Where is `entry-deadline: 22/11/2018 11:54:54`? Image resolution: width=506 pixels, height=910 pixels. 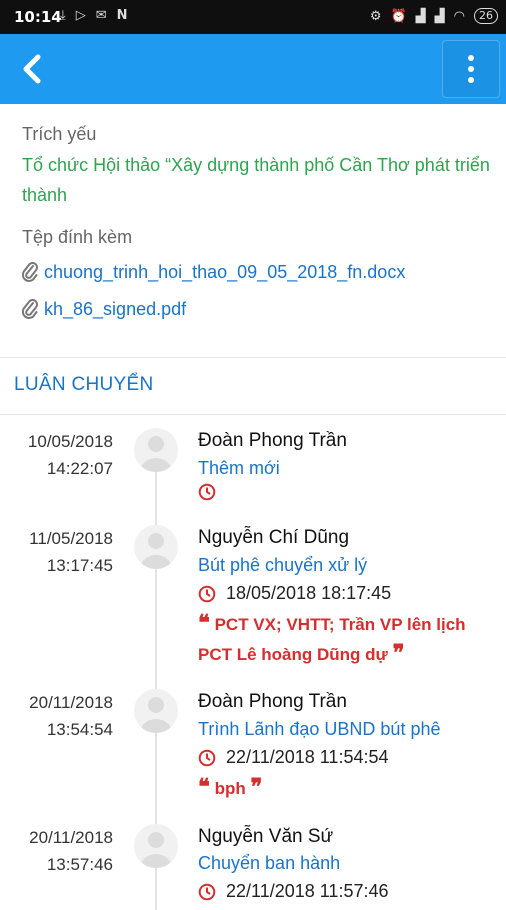 entry-deadline: 22/11/2018 11:54:54 is located at coordinates (293, 757).